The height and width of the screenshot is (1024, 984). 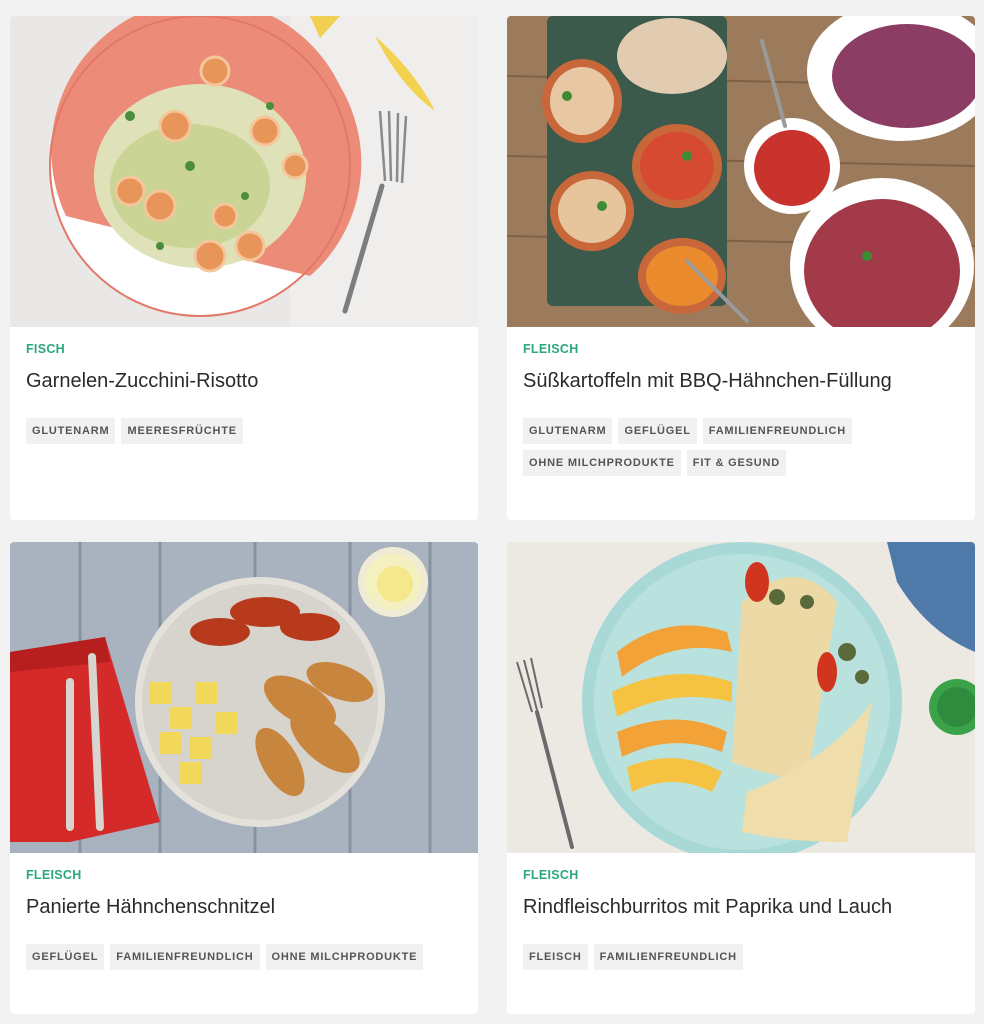 I want to click on recipe-tags: FLEISCH FAMILIENFREUNDLICH, so click(x=743, y=957).